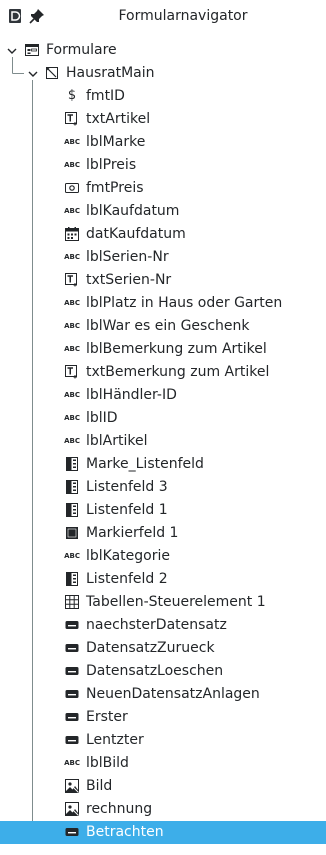 The width and height of the screenshot is (326, 855). Describe the element at coordinates (163, 740) in the screenshot. I see `tree-item-control: Lentzter` at that location.